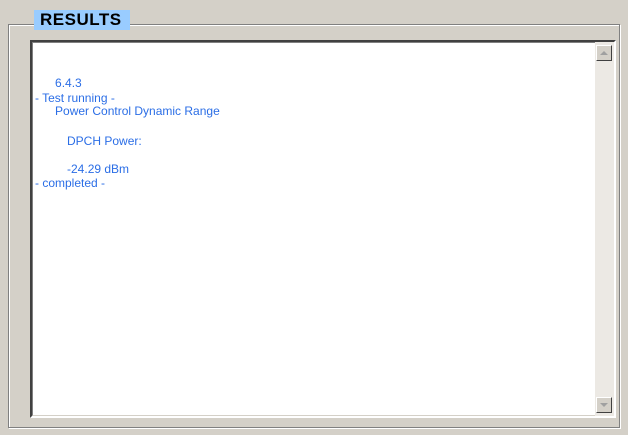 The height and width of the screenshot is (435, 628). Describe the element at coordinates (75, 98) in the screenshot. I see `log-line-status-running: - Test running -` at that location.